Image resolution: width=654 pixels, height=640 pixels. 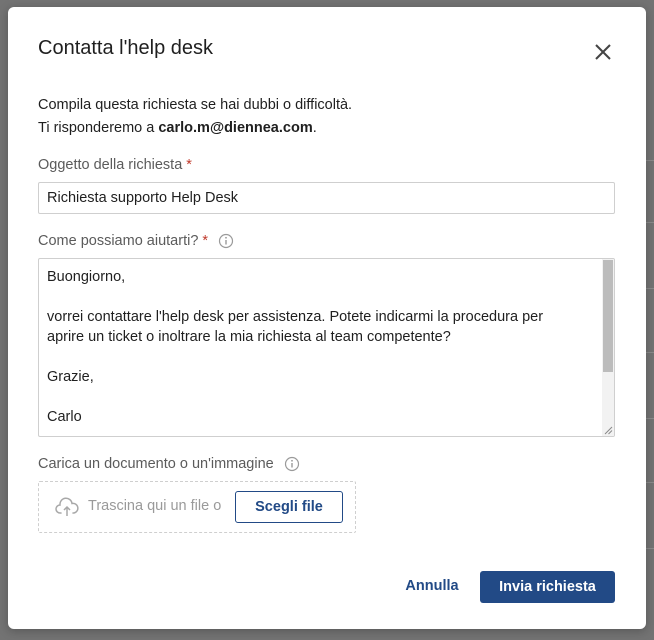 I want to click on message-line: Carlo, so click(x=64, y=417).